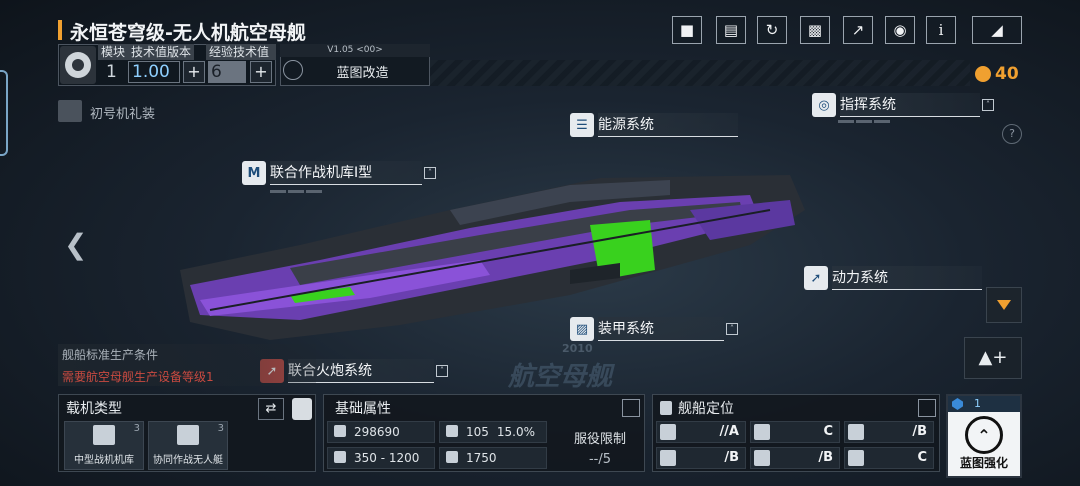 The width and height of the screenshot is (1080, 486). What do you see at coordinates (227, 72) in the screenshot?
I see `exp-tech-value: 6` at bounding box center [227, 72].